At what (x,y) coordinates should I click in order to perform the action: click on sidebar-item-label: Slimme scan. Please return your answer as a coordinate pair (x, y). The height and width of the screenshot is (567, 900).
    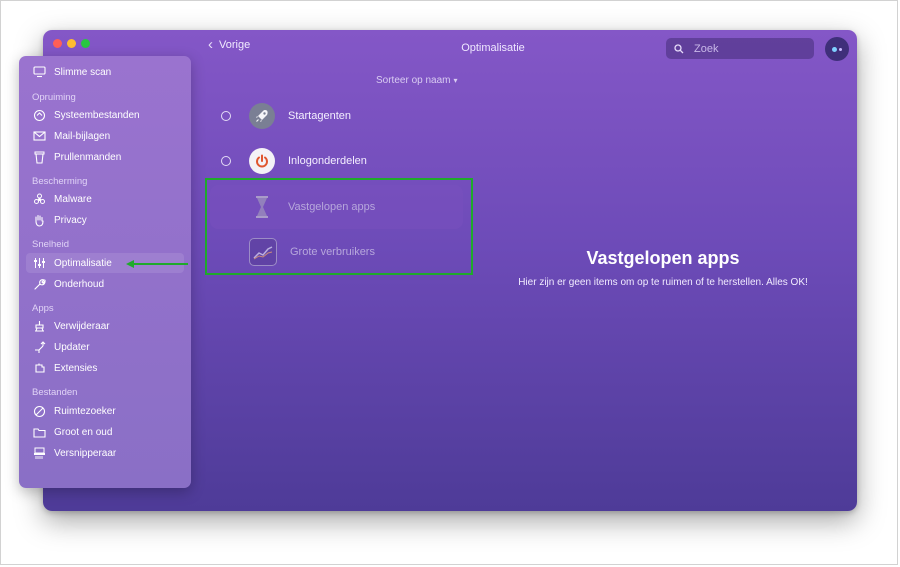
    Looking at the image, I should click on (83, 72).